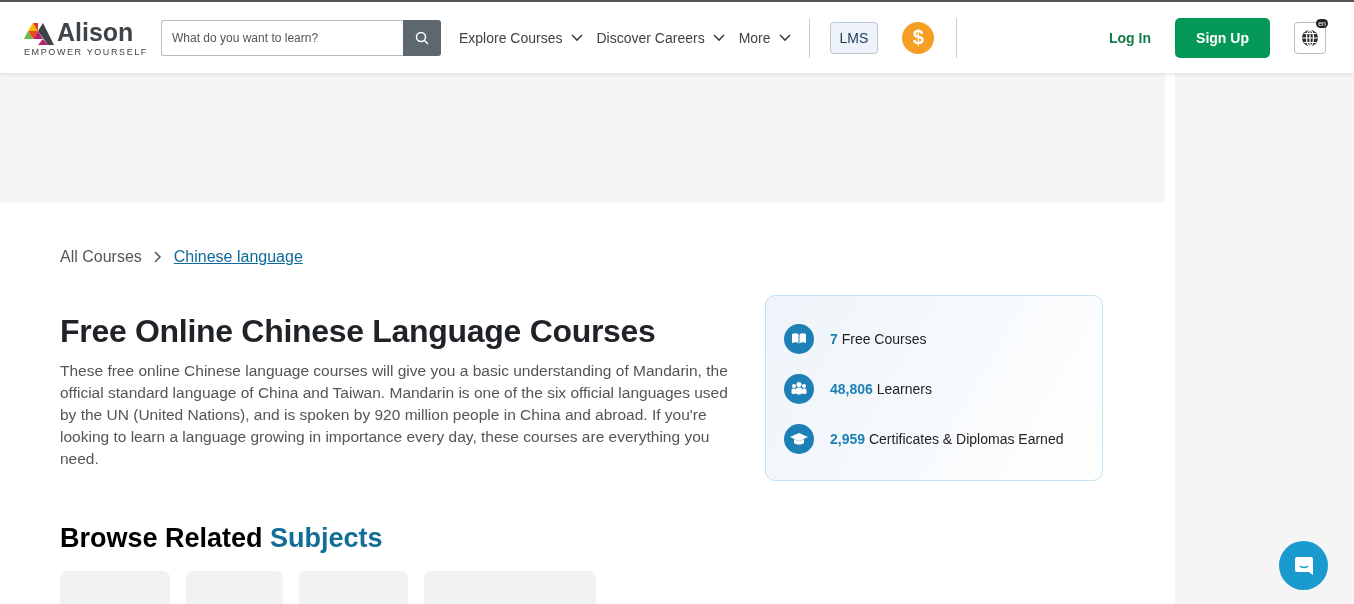  I want to click on logo-tagline: EMPOWER YOURSELF, so click(86, 51).